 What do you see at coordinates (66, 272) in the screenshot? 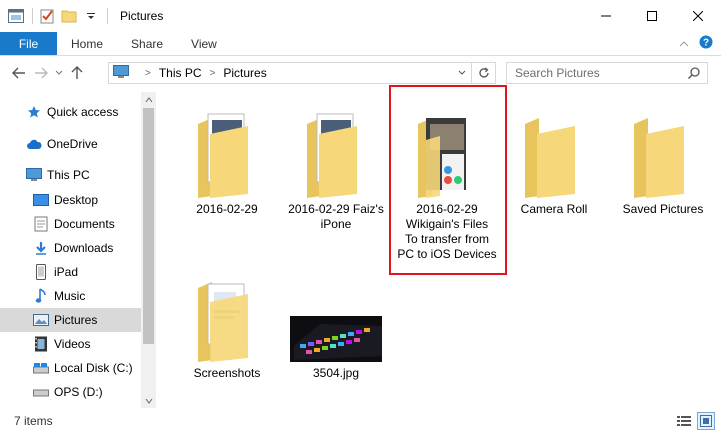
I see `nav-item-label: iPad` at bounding box center [66, 272].